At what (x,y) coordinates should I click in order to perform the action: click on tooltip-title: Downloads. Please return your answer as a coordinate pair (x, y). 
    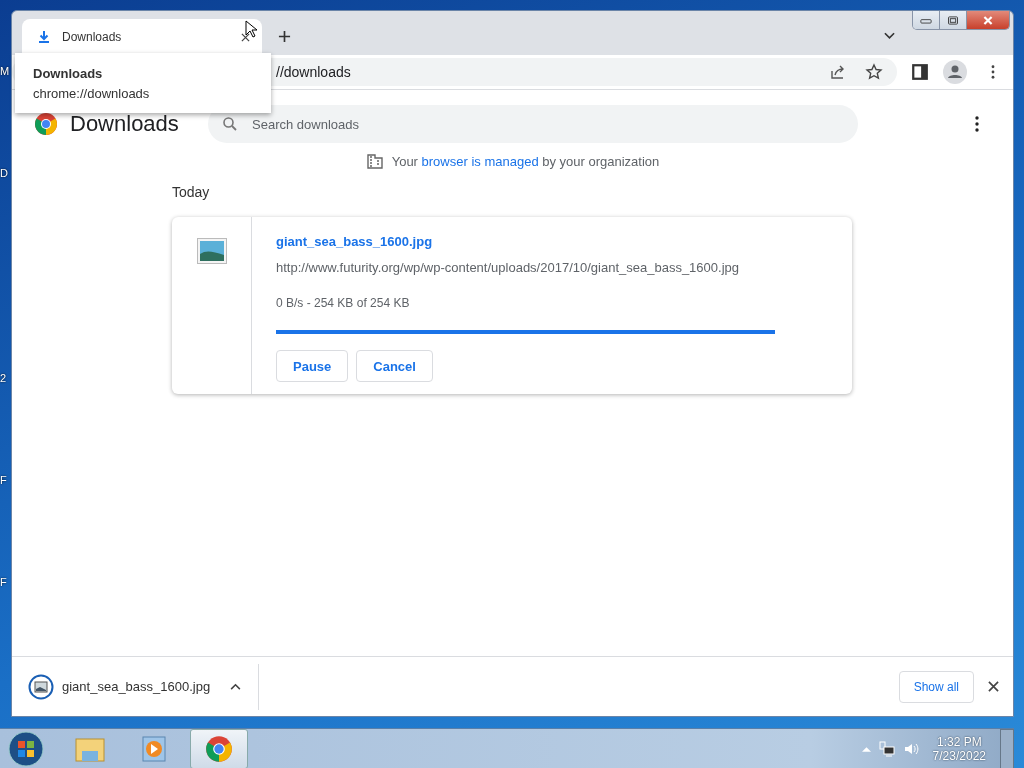
    Looking at the image, I should click on (68, 73).